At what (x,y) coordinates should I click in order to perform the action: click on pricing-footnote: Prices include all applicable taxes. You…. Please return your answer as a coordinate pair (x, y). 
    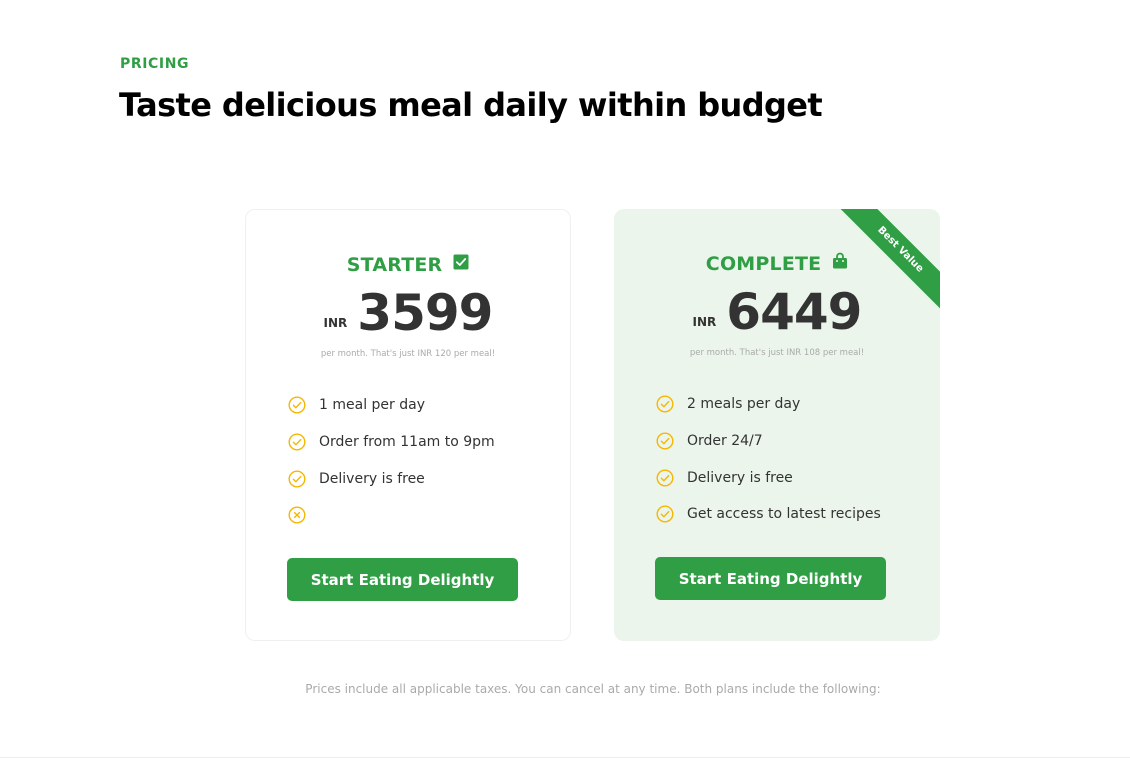
    Looking at the image, I should click on (593, 689).